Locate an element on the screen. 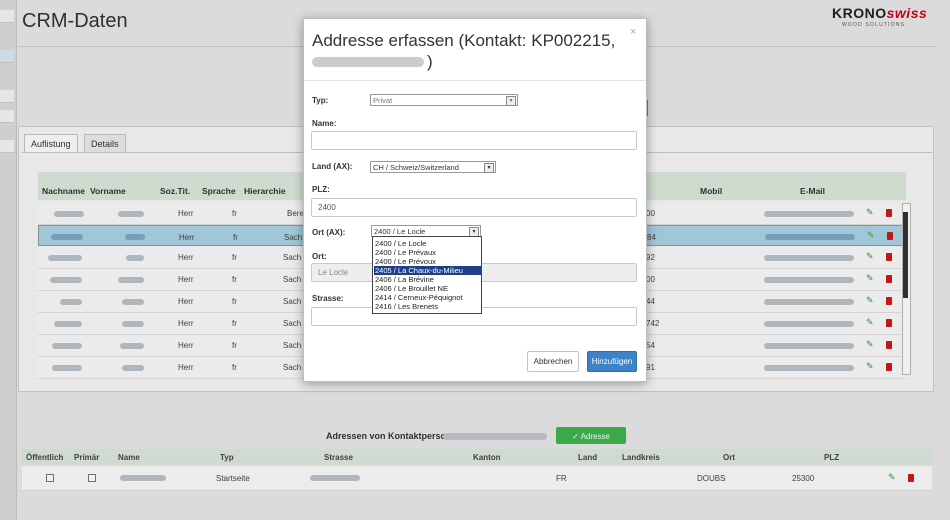 The image size is (950, 520). dropdown-option: 2416 / Les Brenets is located at coordinates (427, 306).